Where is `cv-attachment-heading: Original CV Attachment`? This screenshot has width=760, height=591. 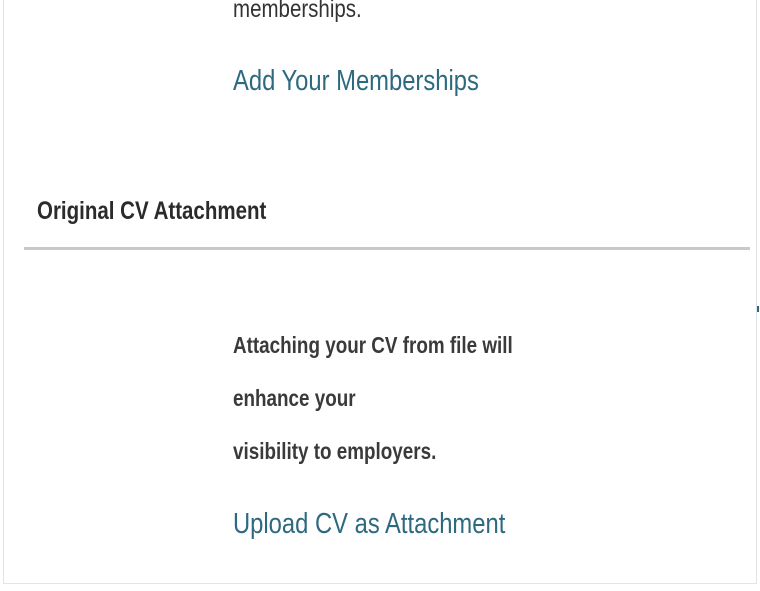 cv-attachment-heading: Original CV Attachment is located at coordinates (177, 211).